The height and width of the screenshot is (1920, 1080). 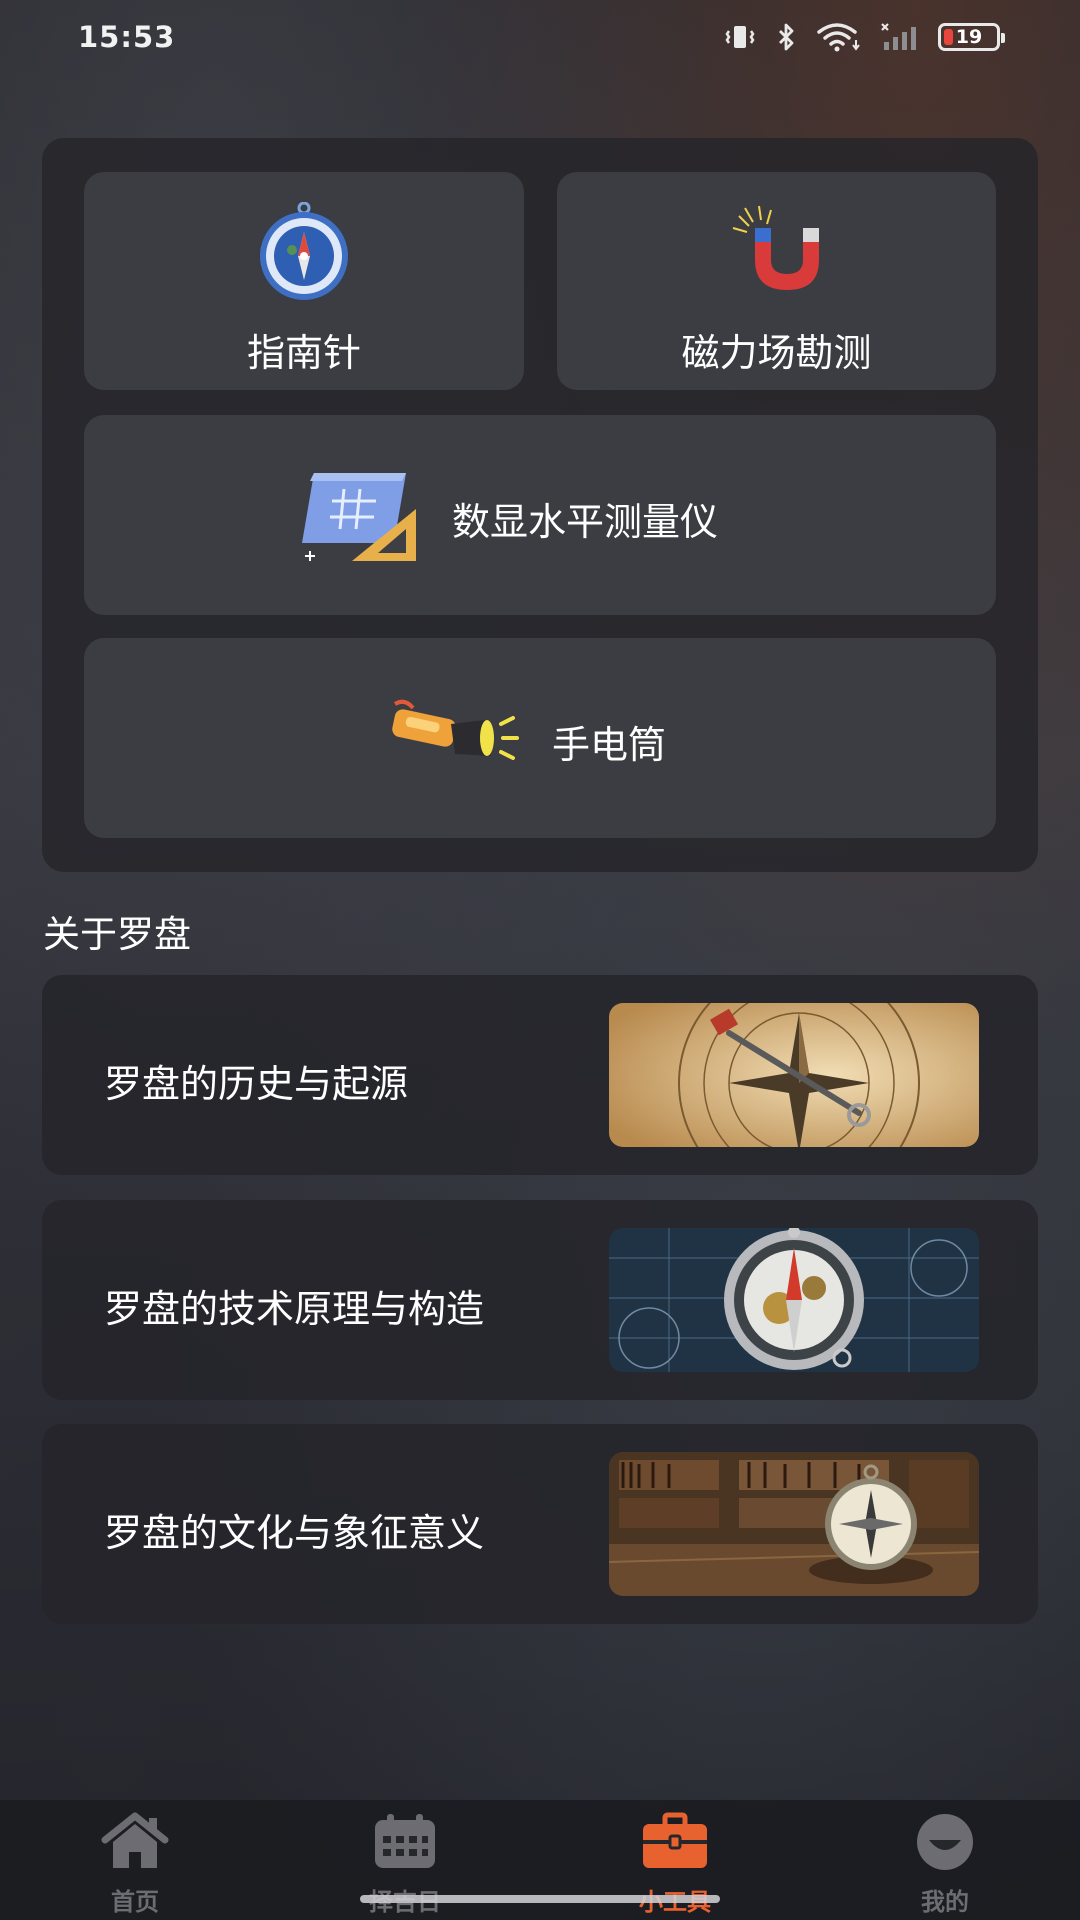 What do you see at coordinates (945, 1902) in the screenshot?
I see `nav-label-mine: 我的` at bounding box center [945, 1902].